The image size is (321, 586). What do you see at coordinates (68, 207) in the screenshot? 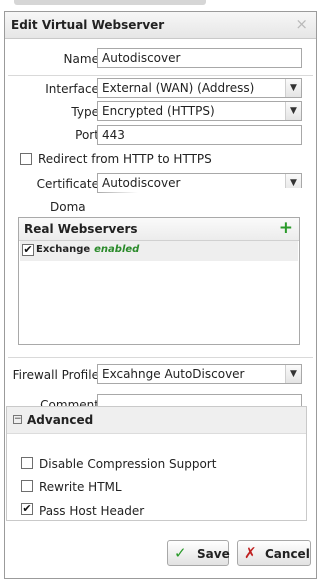
I see `domains-label: Doma` at bounding box center [68, 207].